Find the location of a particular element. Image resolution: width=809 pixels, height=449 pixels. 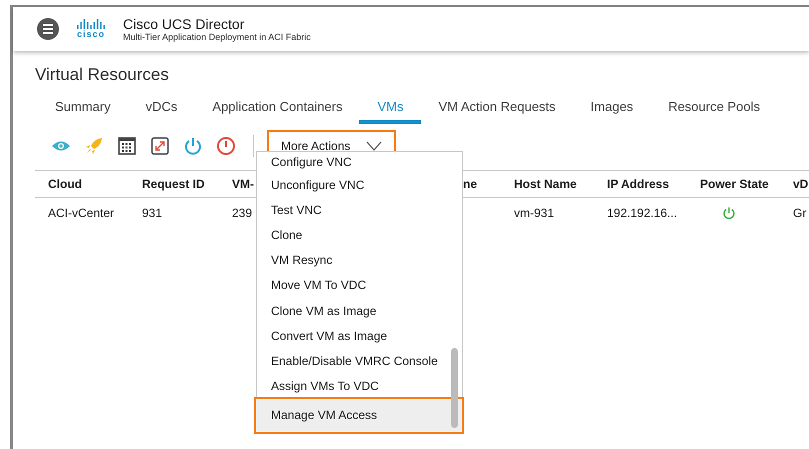

tab: Images is located at coordinates (612, 109).